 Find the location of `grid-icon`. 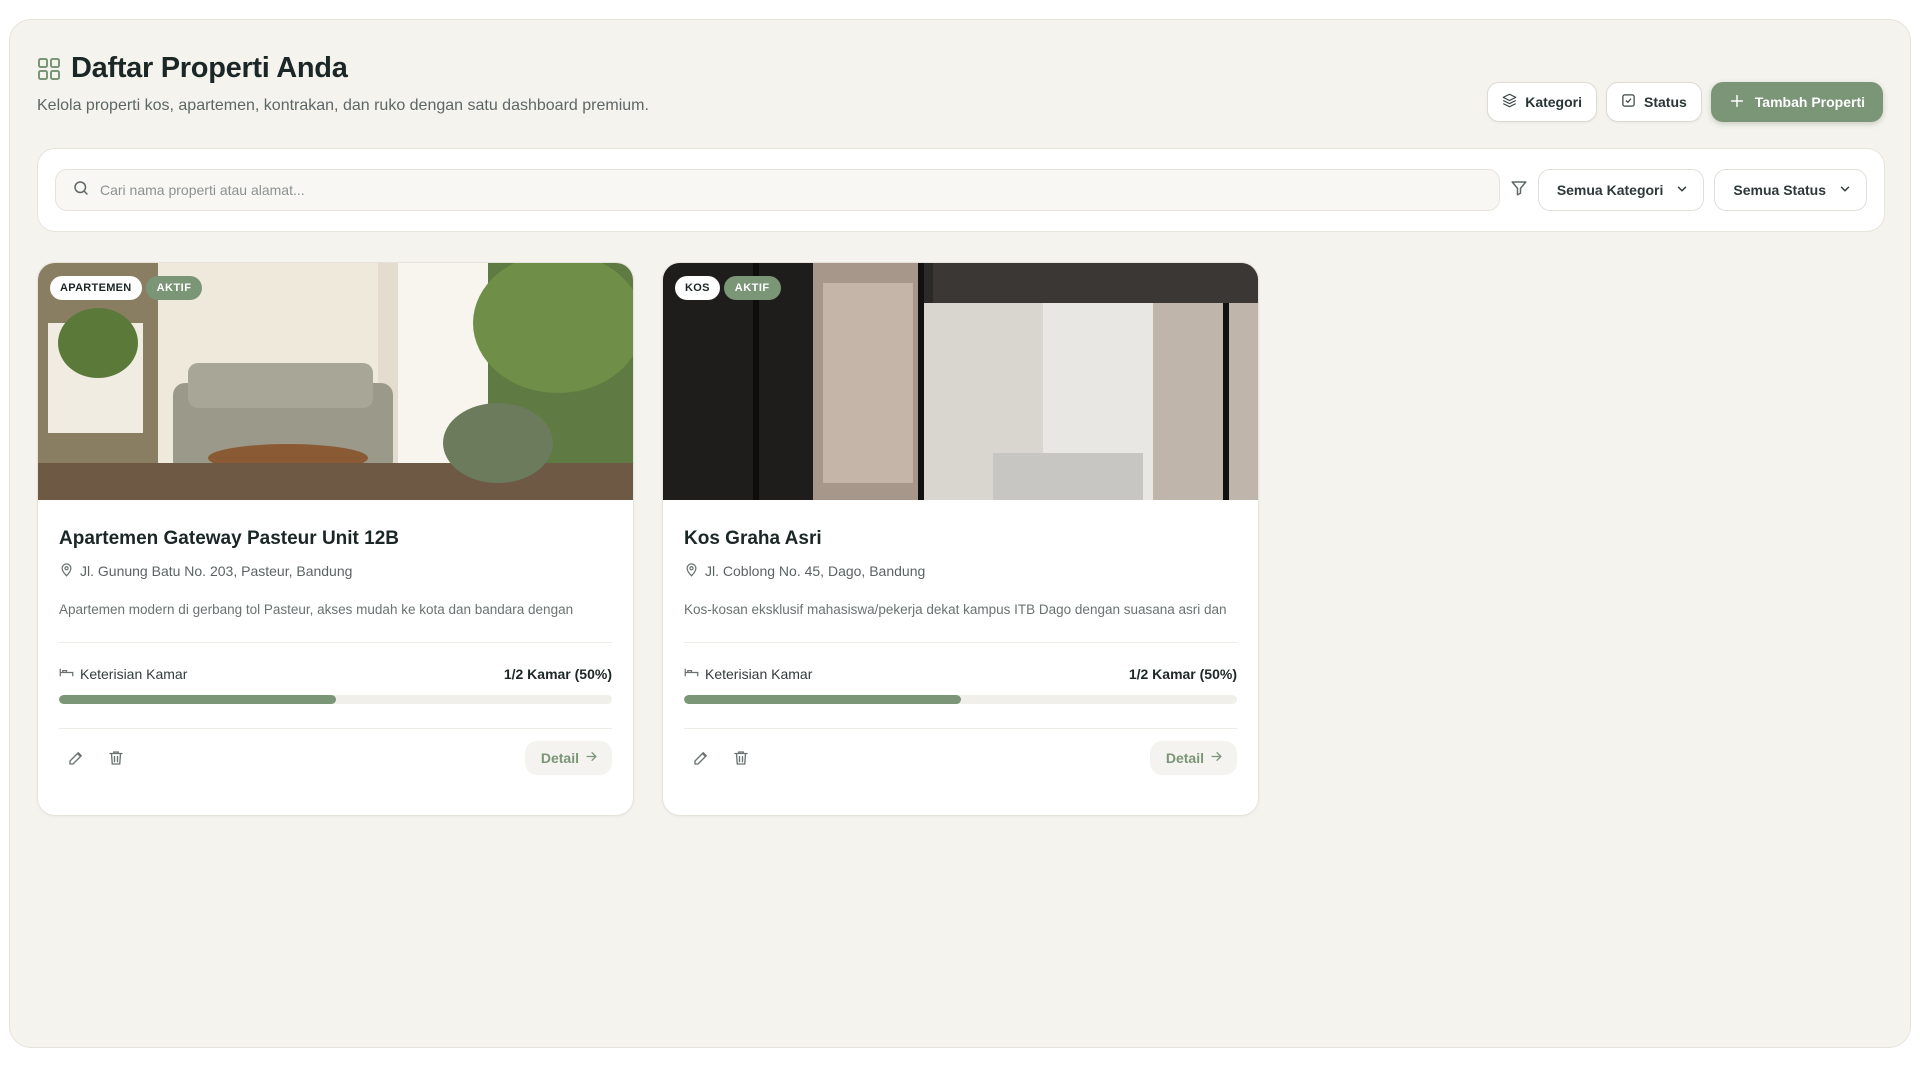

grid-icon is located at coordinates (49, 69).